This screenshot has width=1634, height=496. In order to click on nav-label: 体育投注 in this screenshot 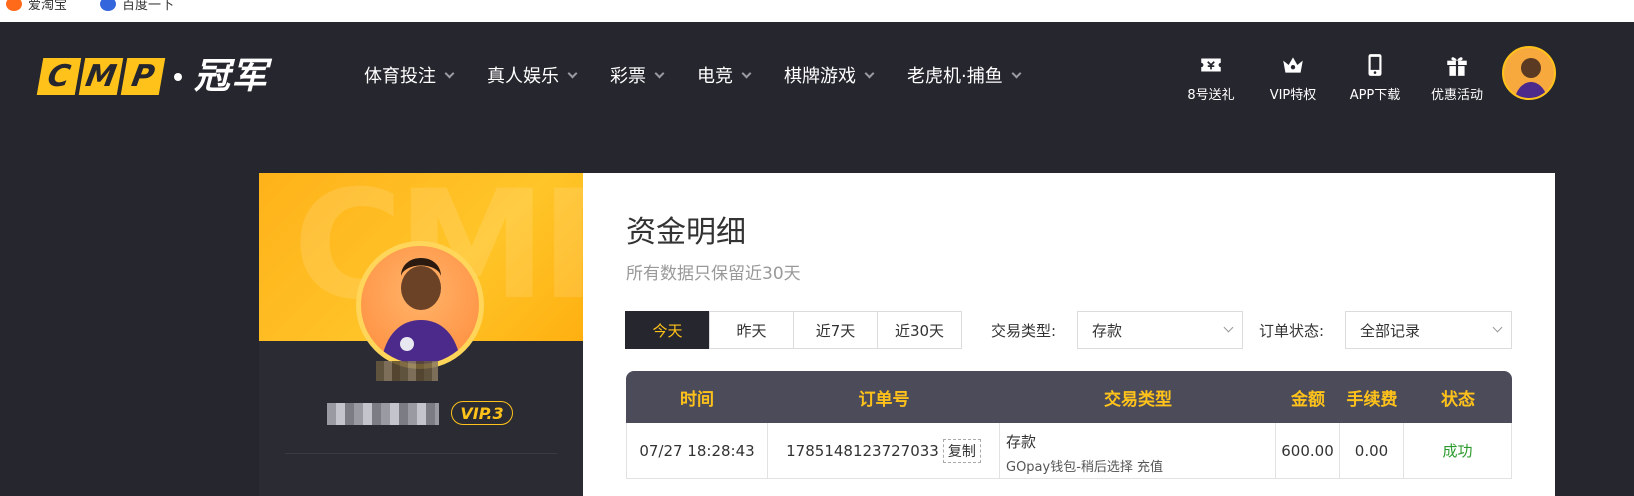, I will do `click(400, 76)`.